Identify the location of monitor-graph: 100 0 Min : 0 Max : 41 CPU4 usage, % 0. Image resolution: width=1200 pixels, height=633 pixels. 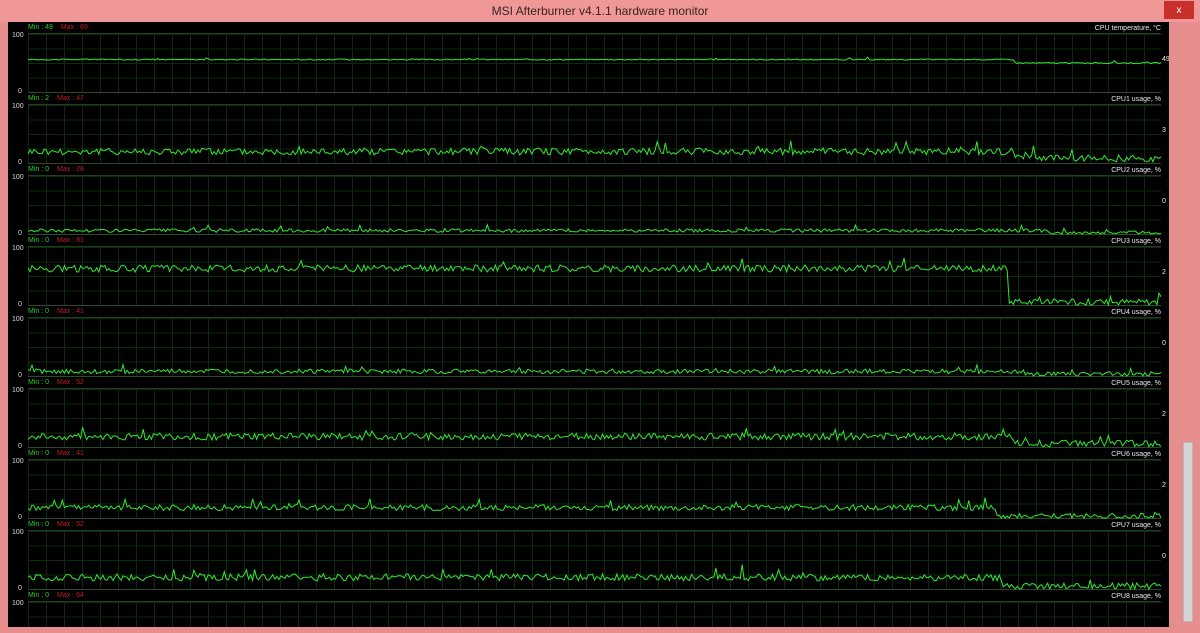
(588, 342).